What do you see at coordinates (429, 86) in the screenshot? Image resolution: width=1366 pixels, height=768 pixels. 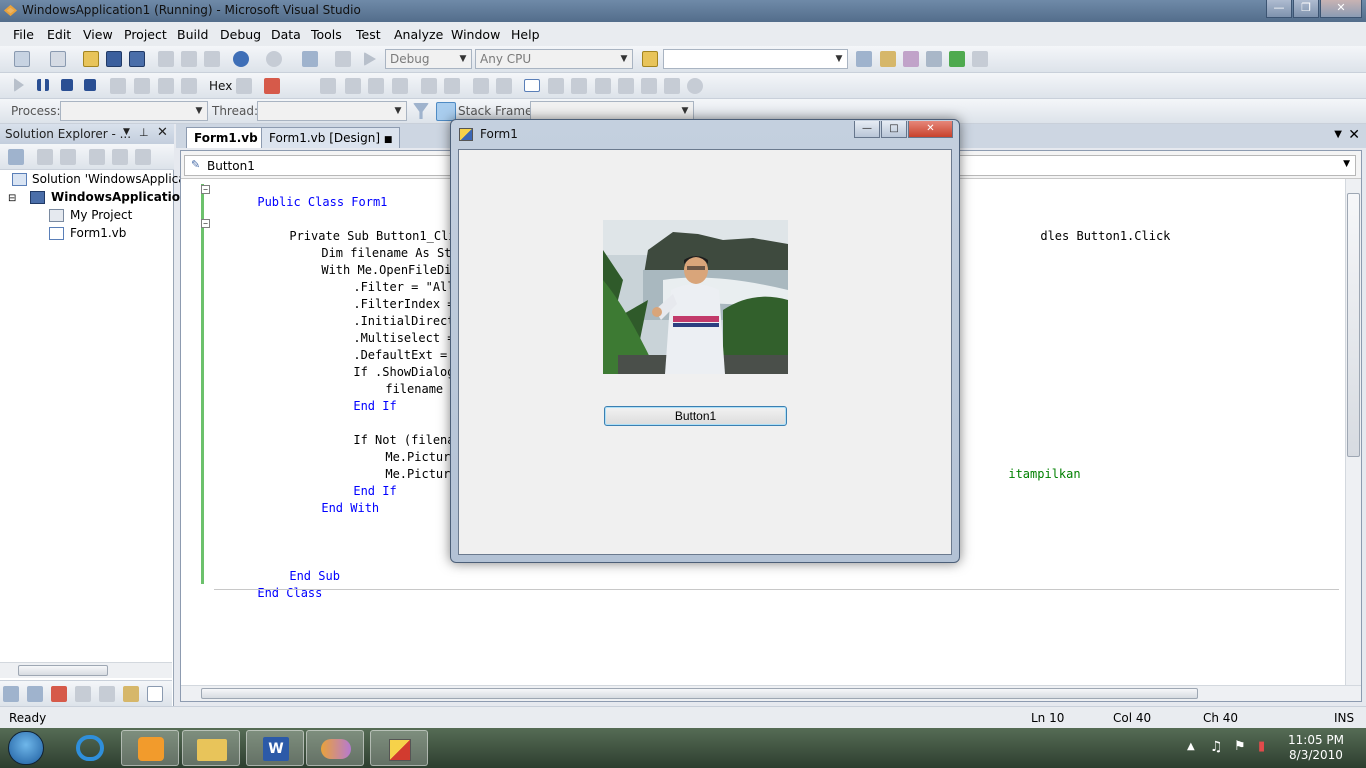 I see `decrease-indent-icon` at bounding box center [429, 86].